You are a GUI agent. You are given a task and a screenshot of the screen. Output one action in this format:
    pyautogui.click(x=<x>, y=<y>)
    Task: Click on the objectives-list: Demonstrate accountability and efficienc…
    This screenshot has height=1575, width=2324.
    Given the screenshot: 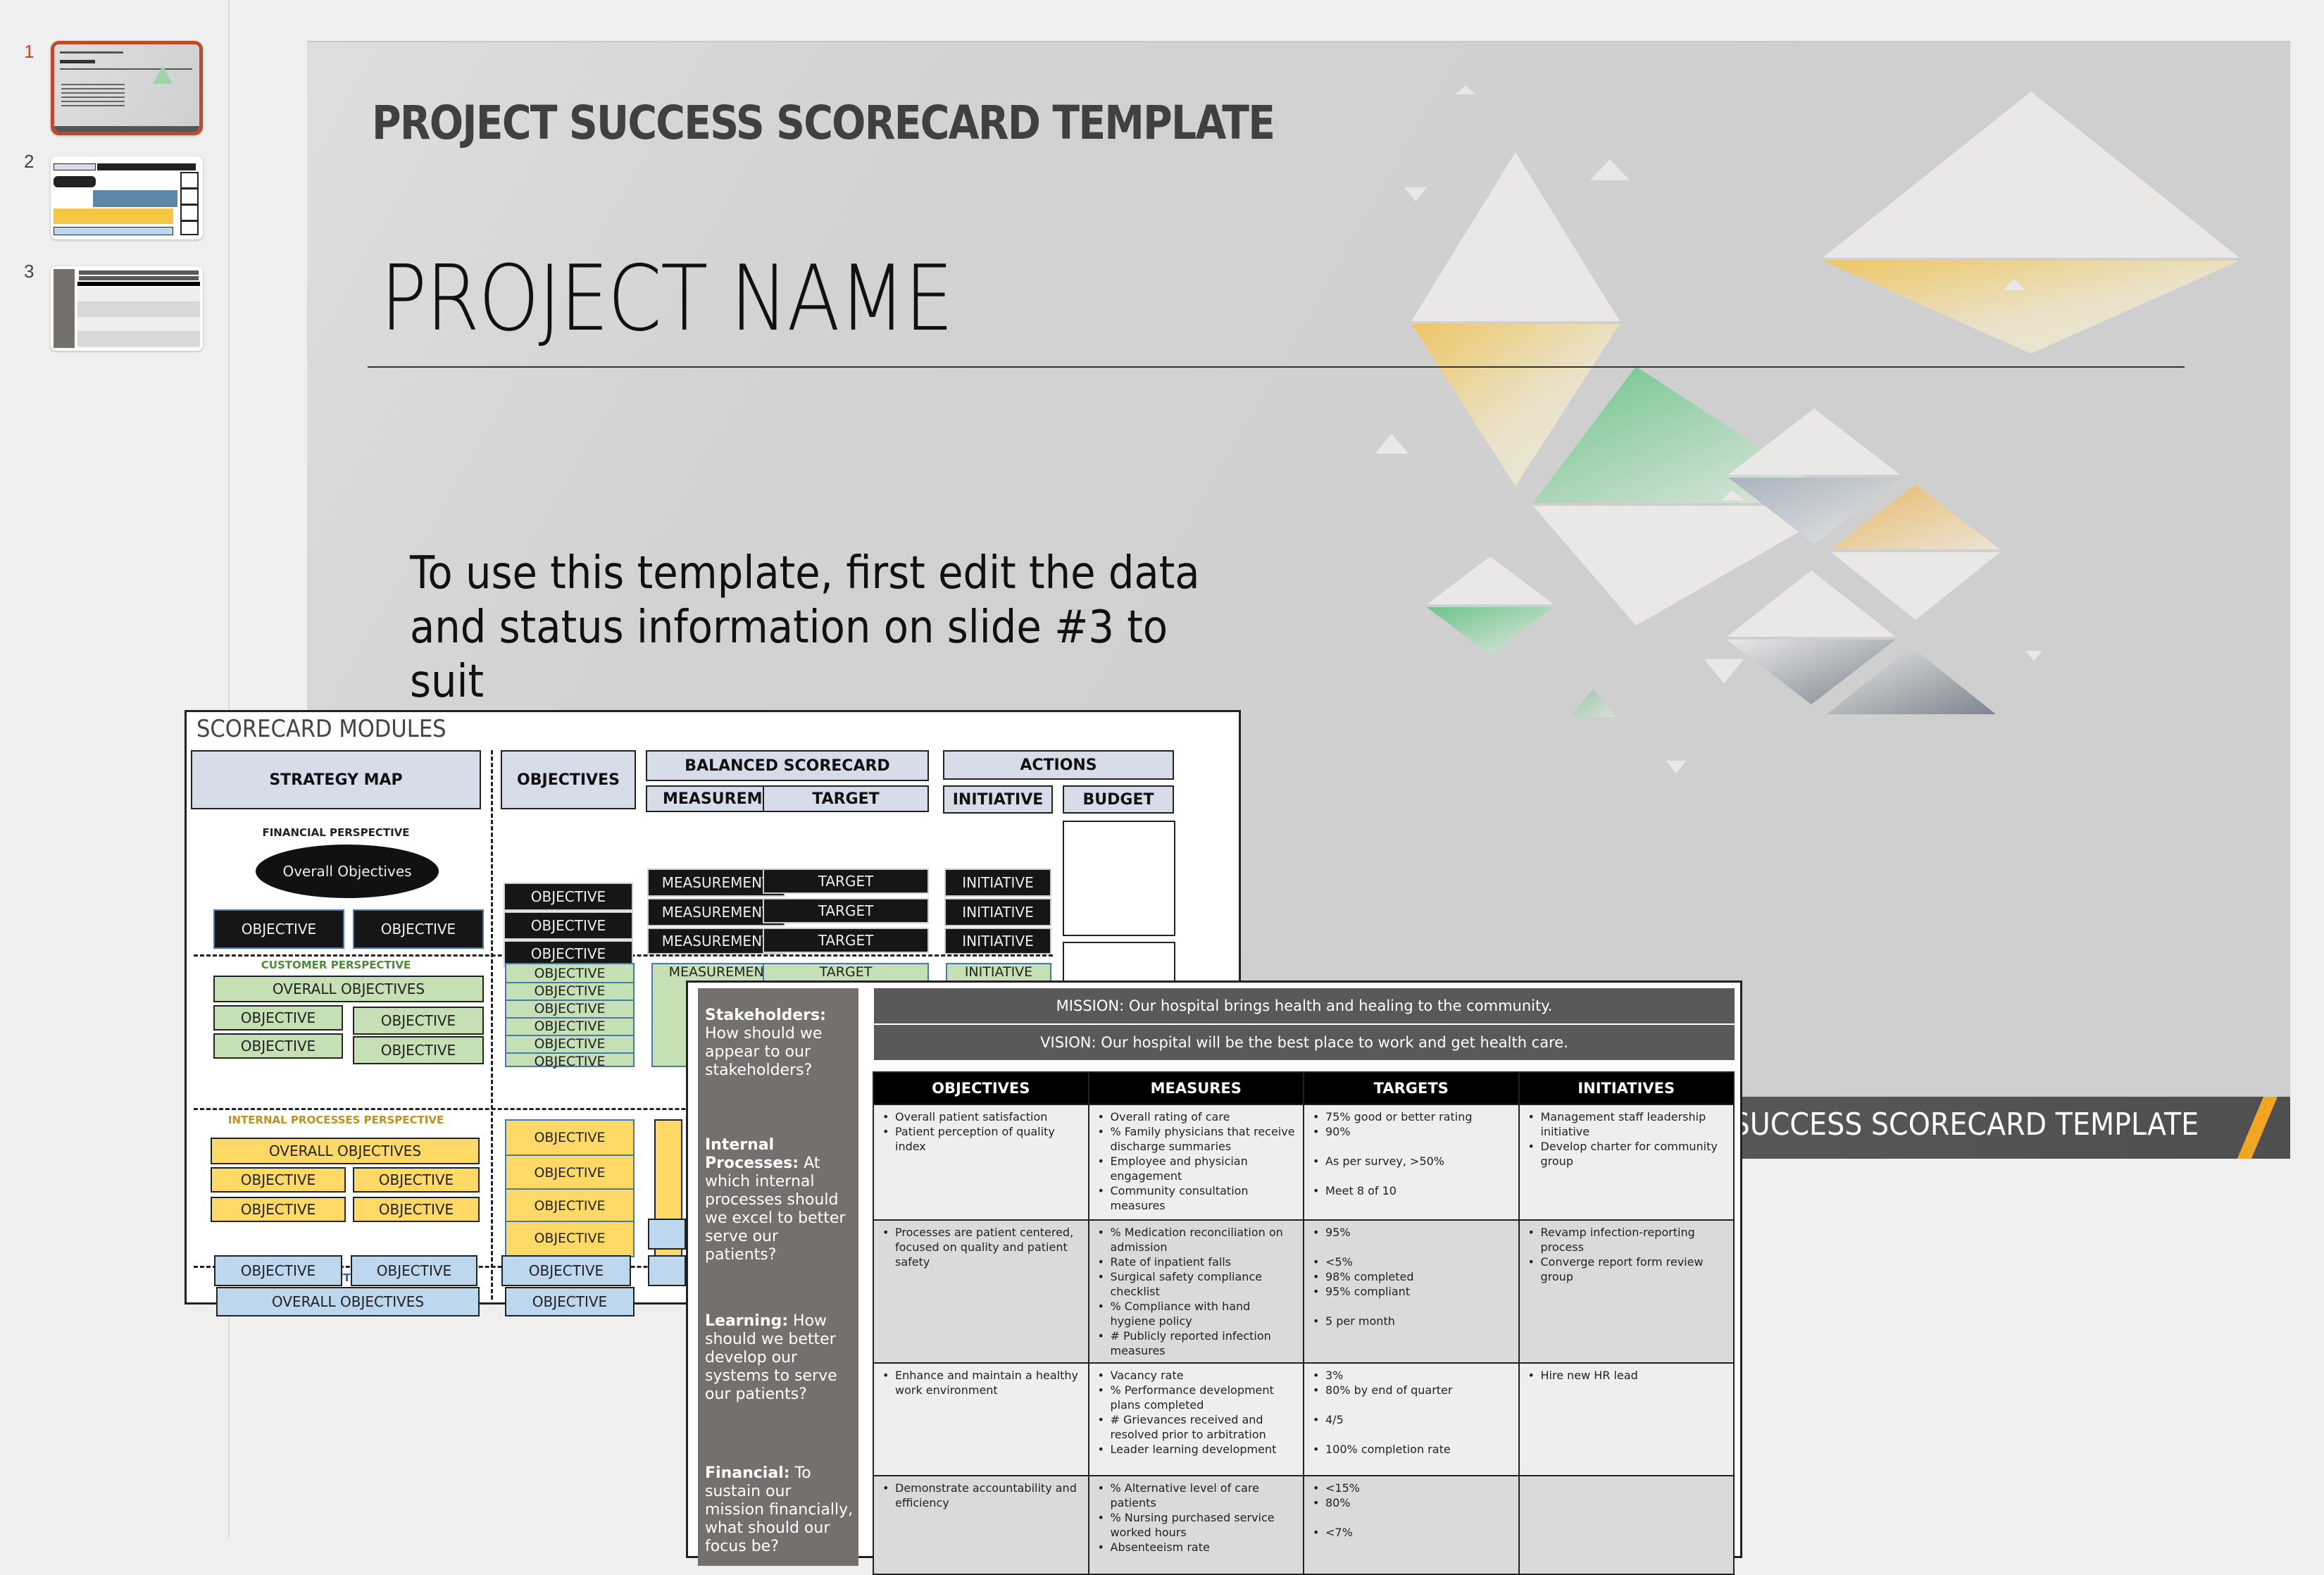 What is the action you would take?
    pyautogui.click(x=980, y=1495)
    